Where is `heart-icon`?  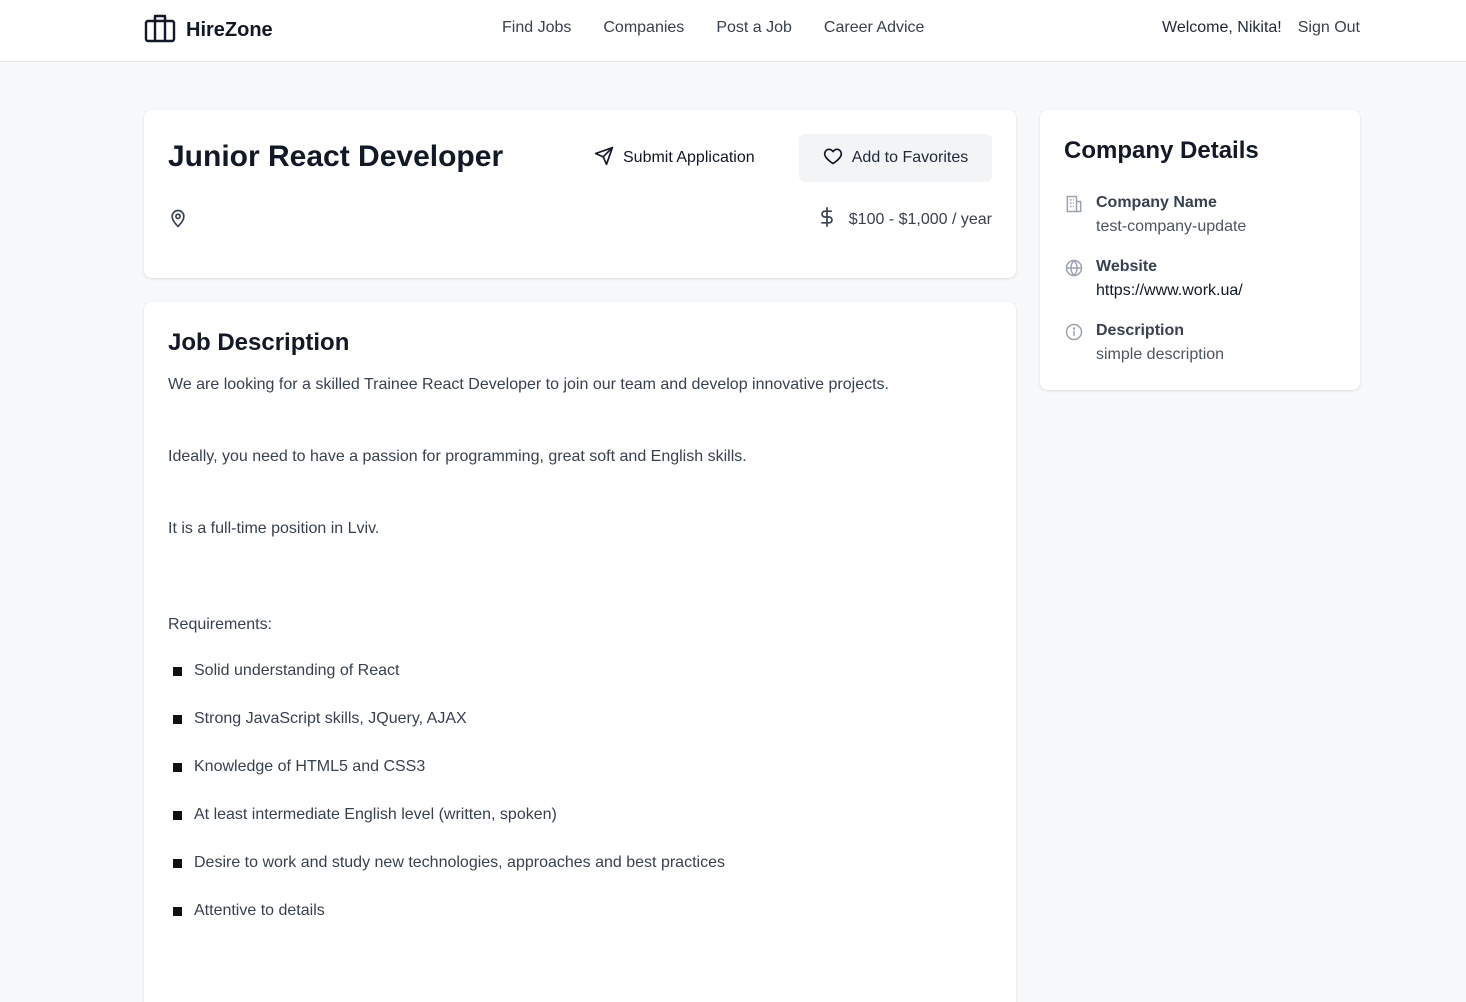 heart-icon is located at coordinates (833, 158).